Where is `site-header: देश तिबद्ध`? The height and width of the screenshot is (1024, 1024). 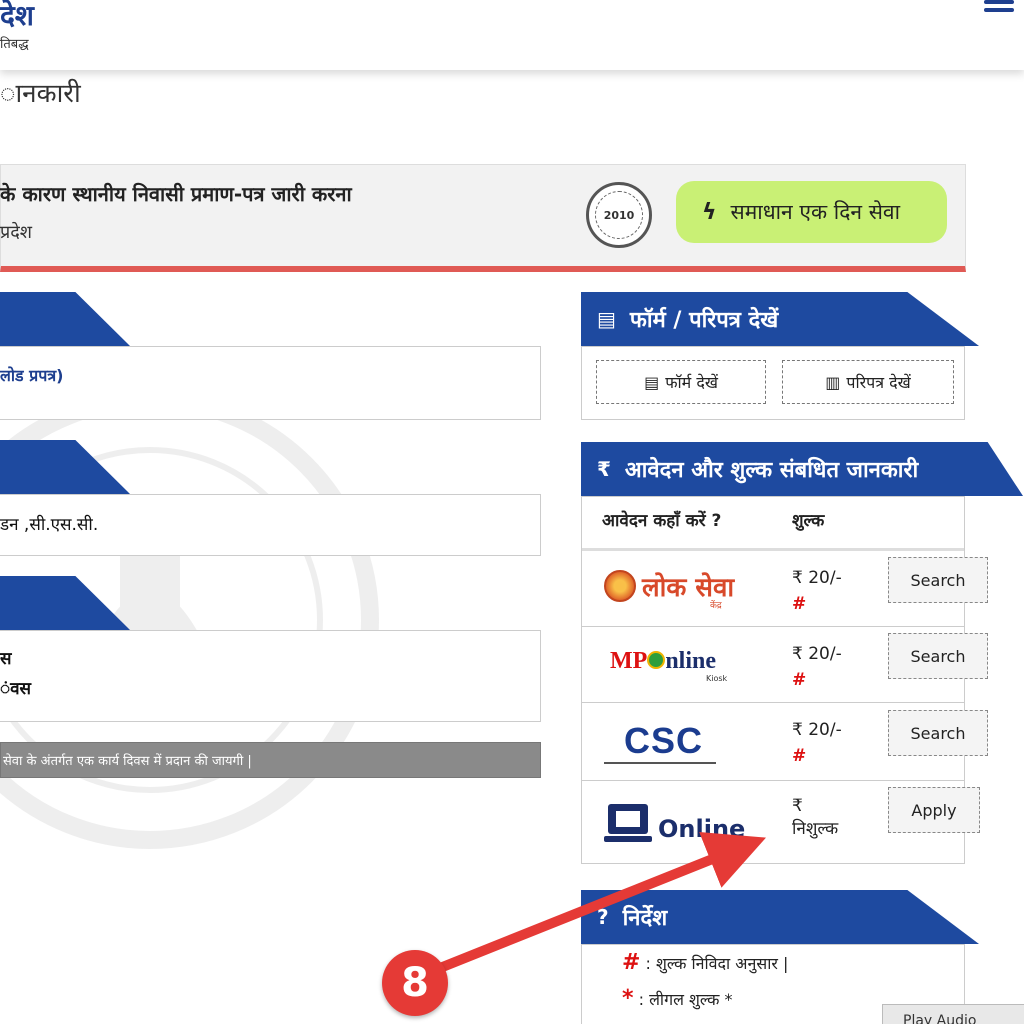 site-header: देश तिबद्ध is located at coordinates (512, 35).